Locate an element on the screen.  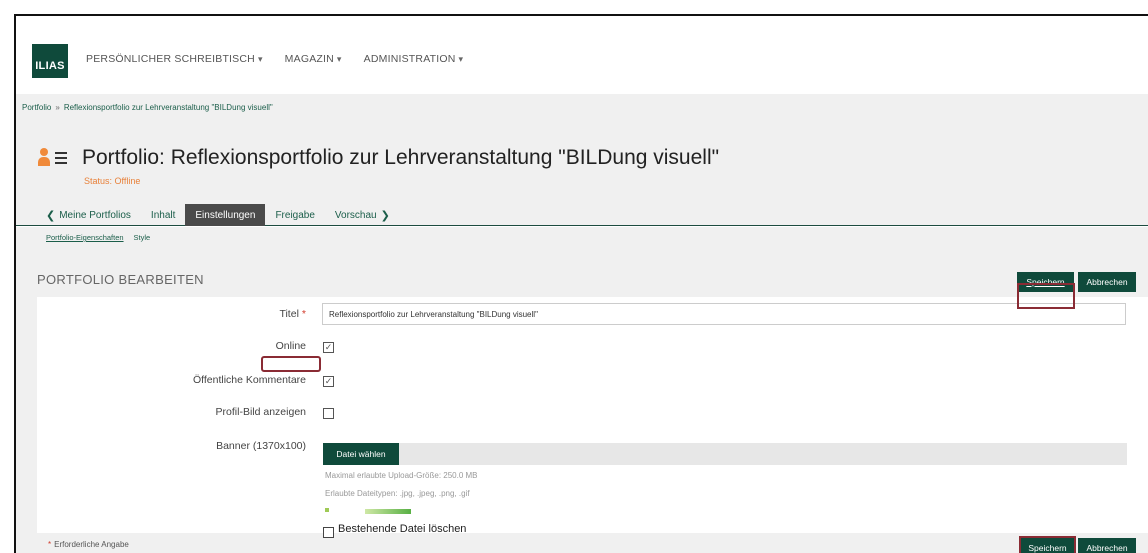
title-label: Titel * is located at coordinates (292, 314).